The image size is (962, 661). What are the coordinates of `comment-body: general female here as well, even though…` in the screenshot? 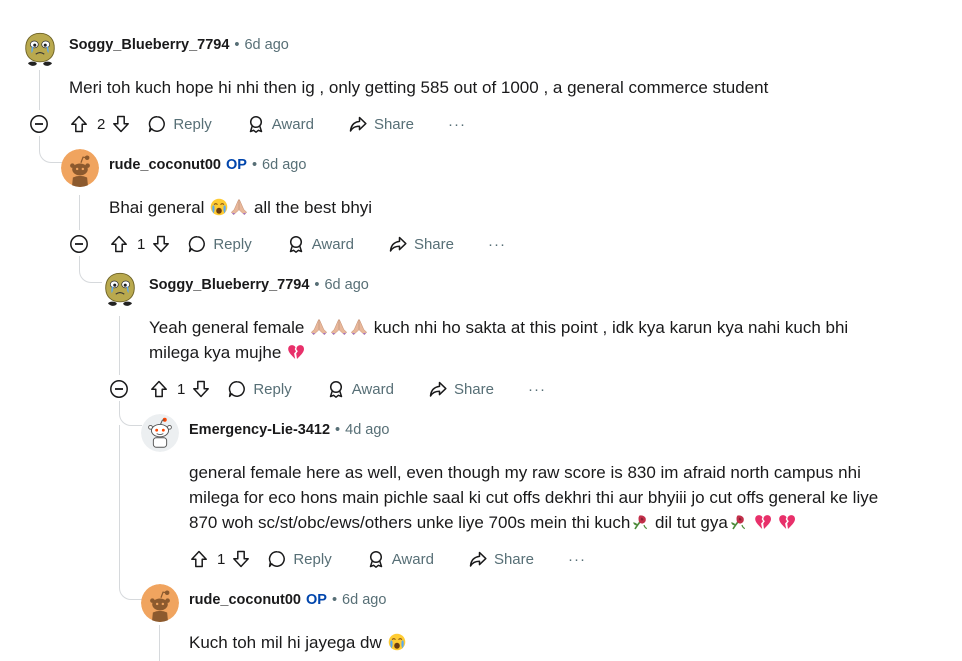 It's located at (574, 497).